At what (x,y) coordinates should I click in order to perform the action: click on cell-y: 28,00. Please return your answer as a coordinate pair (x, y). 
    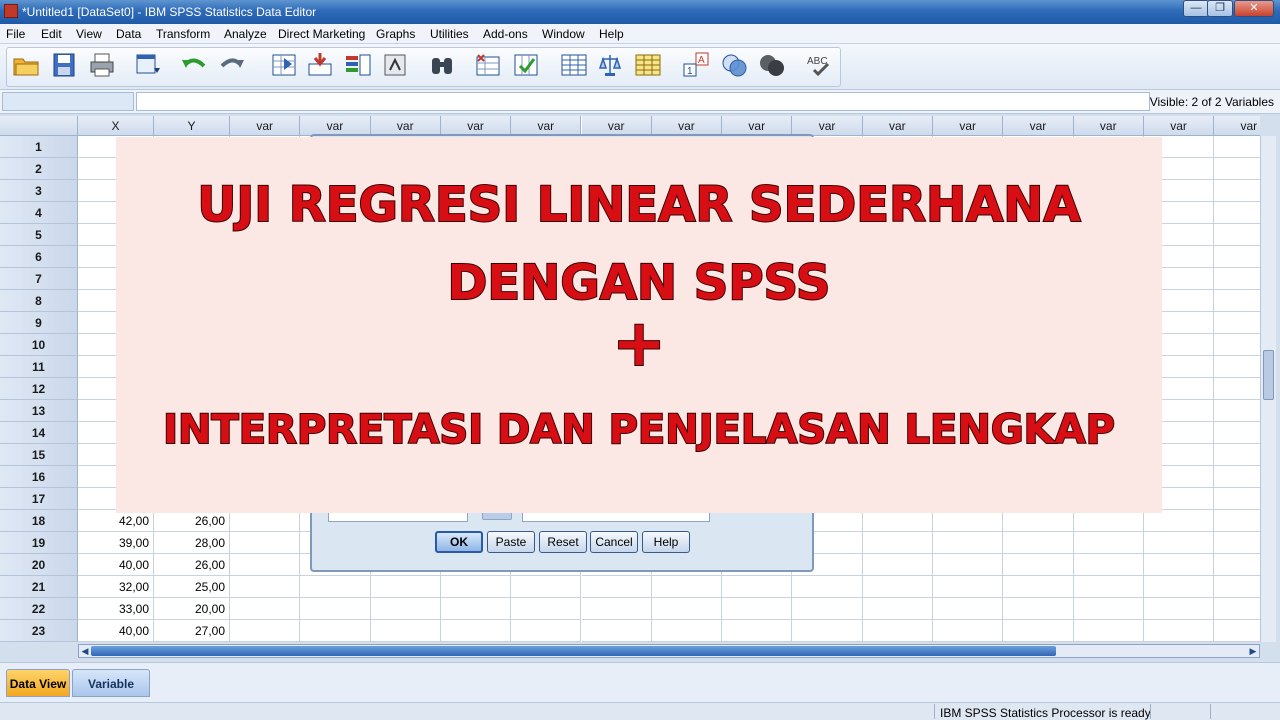
    Looking at the image, I should click on (192, 543).